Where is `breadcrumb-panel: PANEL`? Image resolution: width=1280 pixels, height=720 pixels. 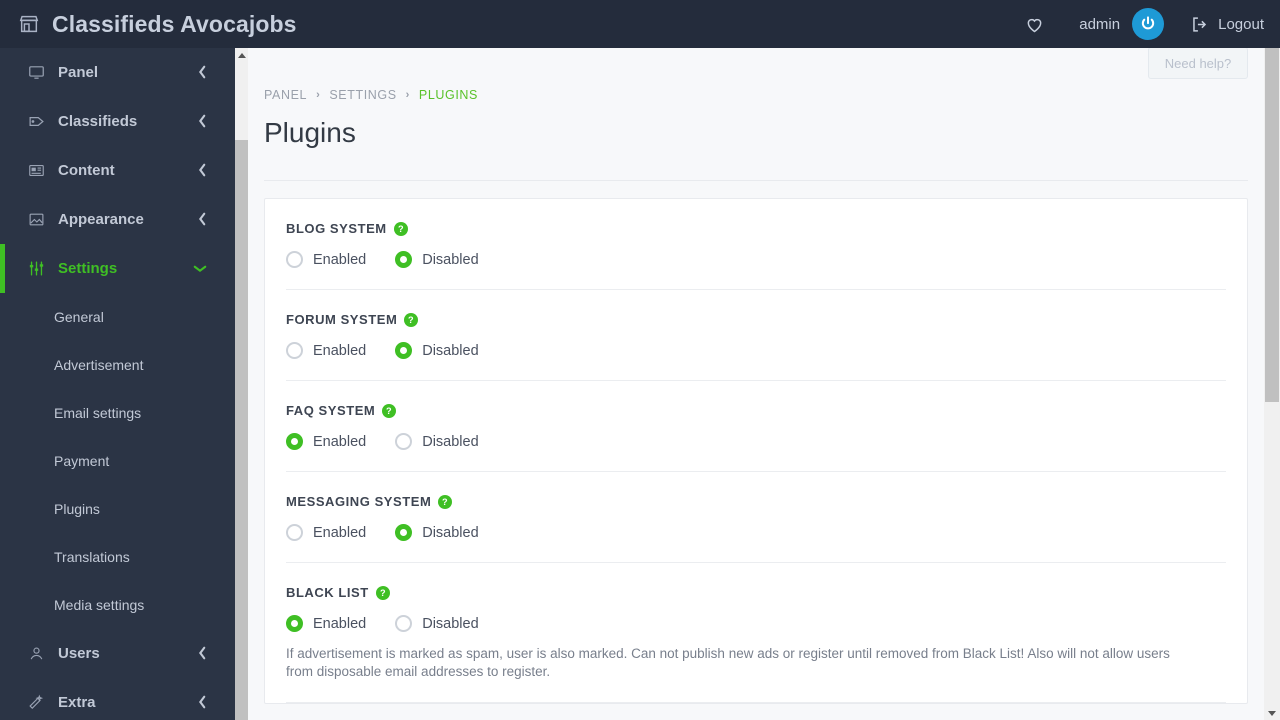
breadcrumb-panel: PANEL is located at coordinates (285, 95).